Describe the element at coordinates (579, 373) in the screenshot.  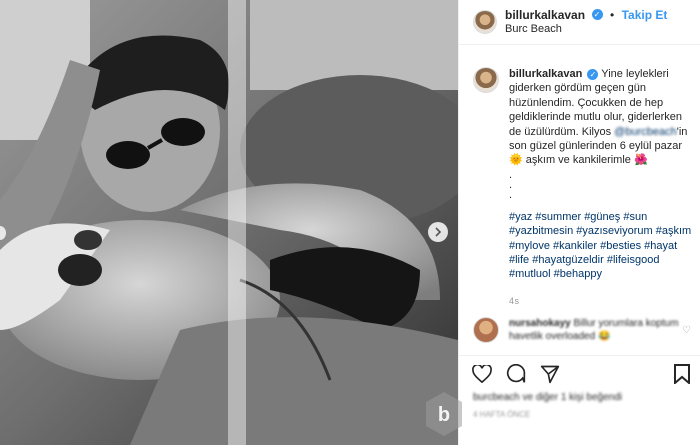
I see `action-bar` at that location.